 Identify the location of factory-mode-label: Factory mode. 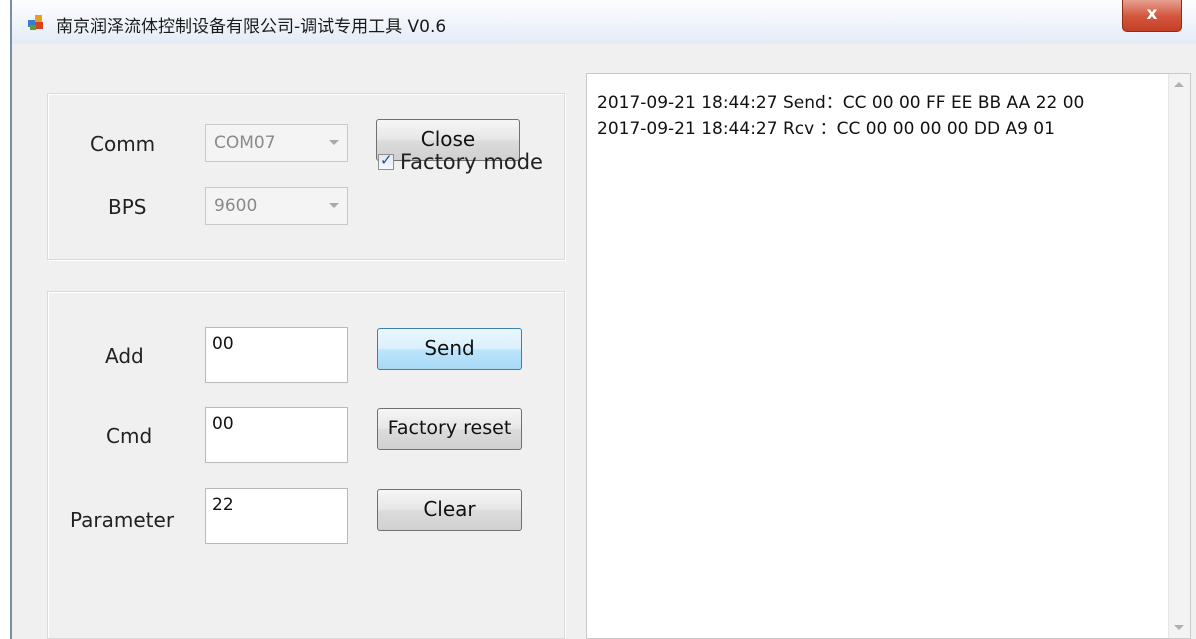
(471, 162).